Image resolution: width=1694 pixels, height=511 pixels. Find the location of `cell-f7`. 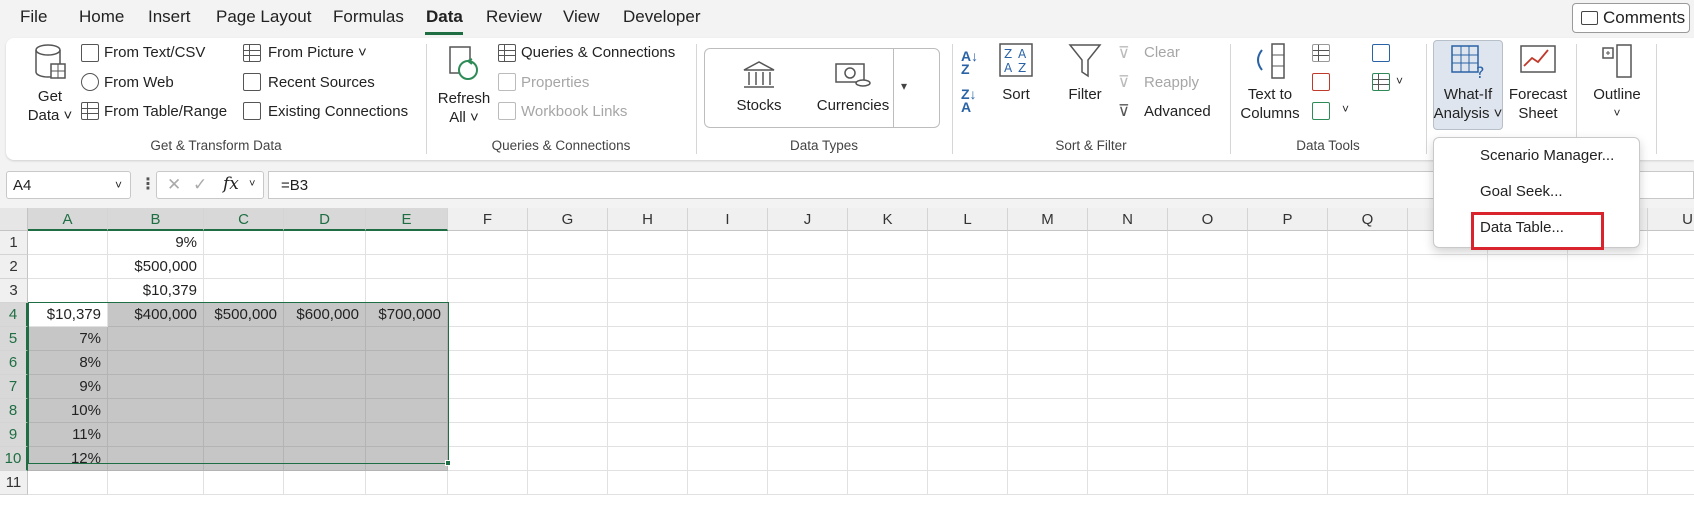

cell-f7 is located at coordinates (488, 387).